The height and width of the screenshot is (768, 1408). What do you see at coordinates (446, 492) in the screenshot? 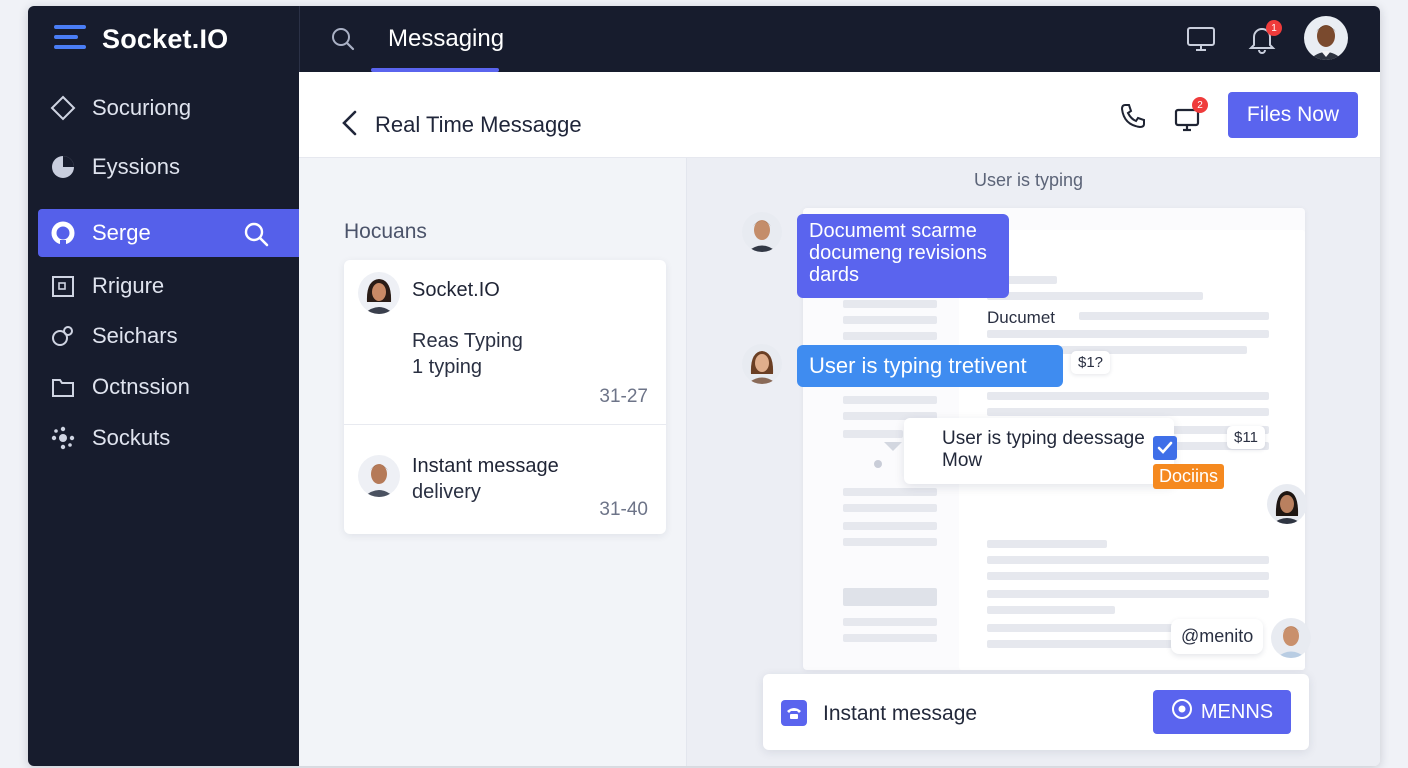
I see `conversation-preview: delivery` at bounding box center [446, 492].